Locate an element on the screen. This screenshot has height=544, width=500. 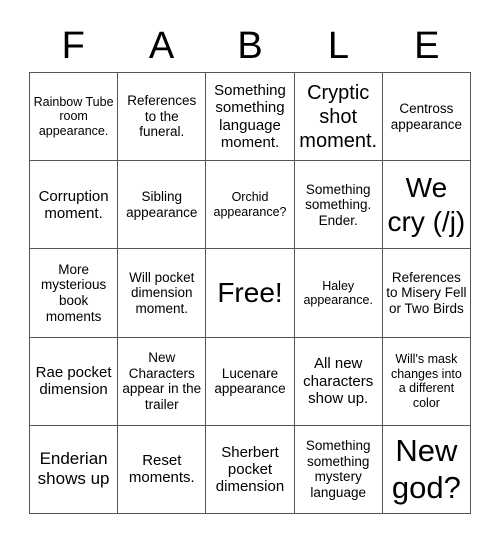
bingo-cell: Rainbow Tube room appearance. is located at coordinates (74, 117).